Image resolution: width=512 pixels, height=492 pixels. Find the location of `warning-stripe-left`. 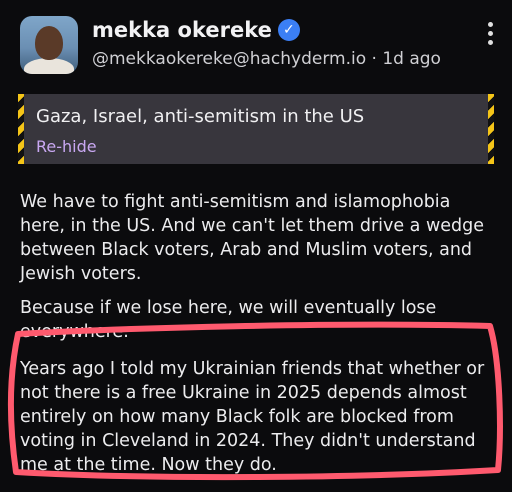

warning-stripe-left is located at coordinates (21, 129).